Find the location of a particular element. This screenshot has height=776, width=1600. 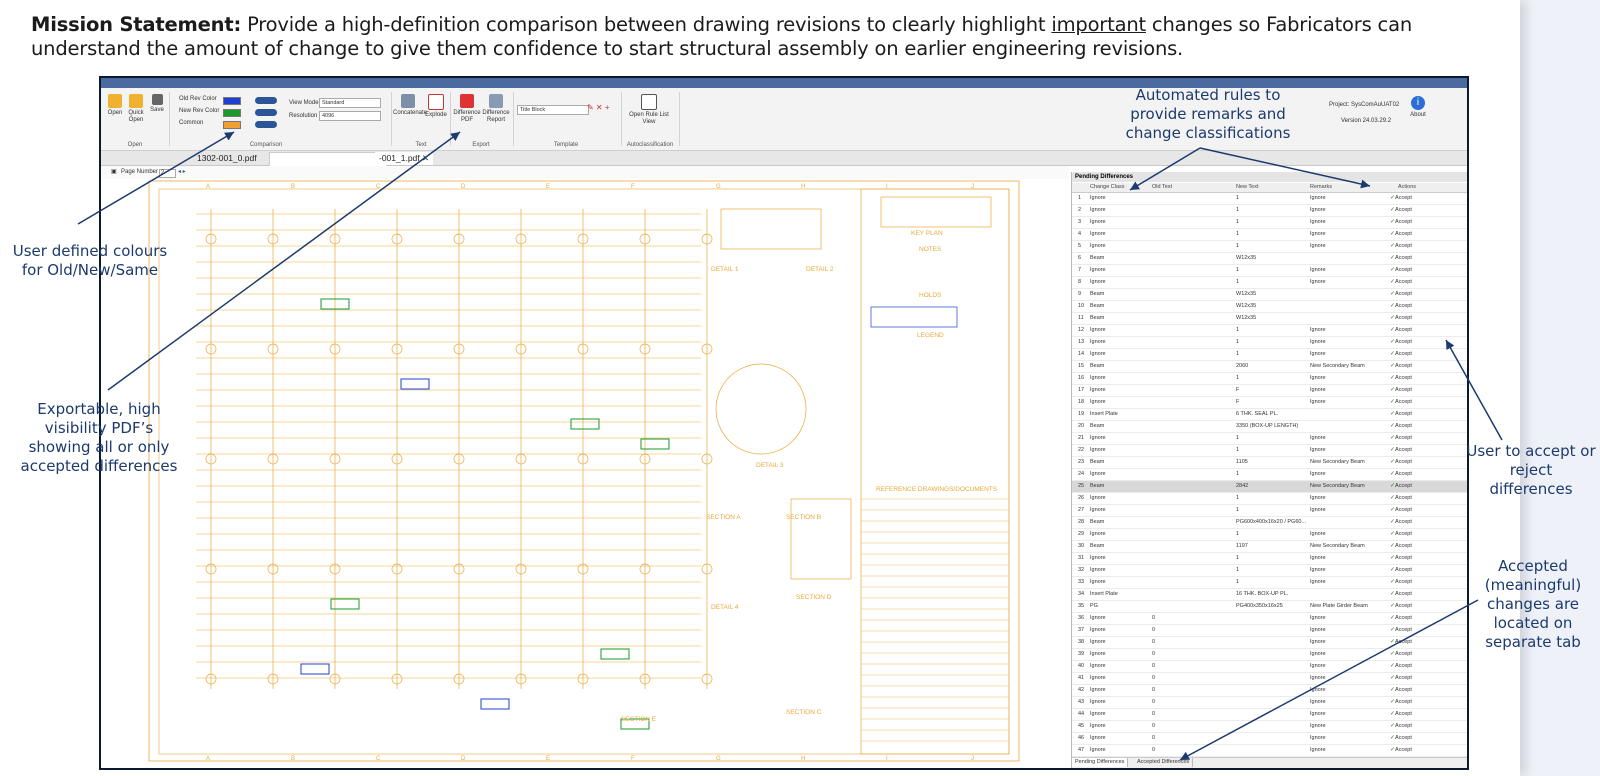

table-row: 9 Beam W12x35 Accept is located at coordinates (1269, 295).